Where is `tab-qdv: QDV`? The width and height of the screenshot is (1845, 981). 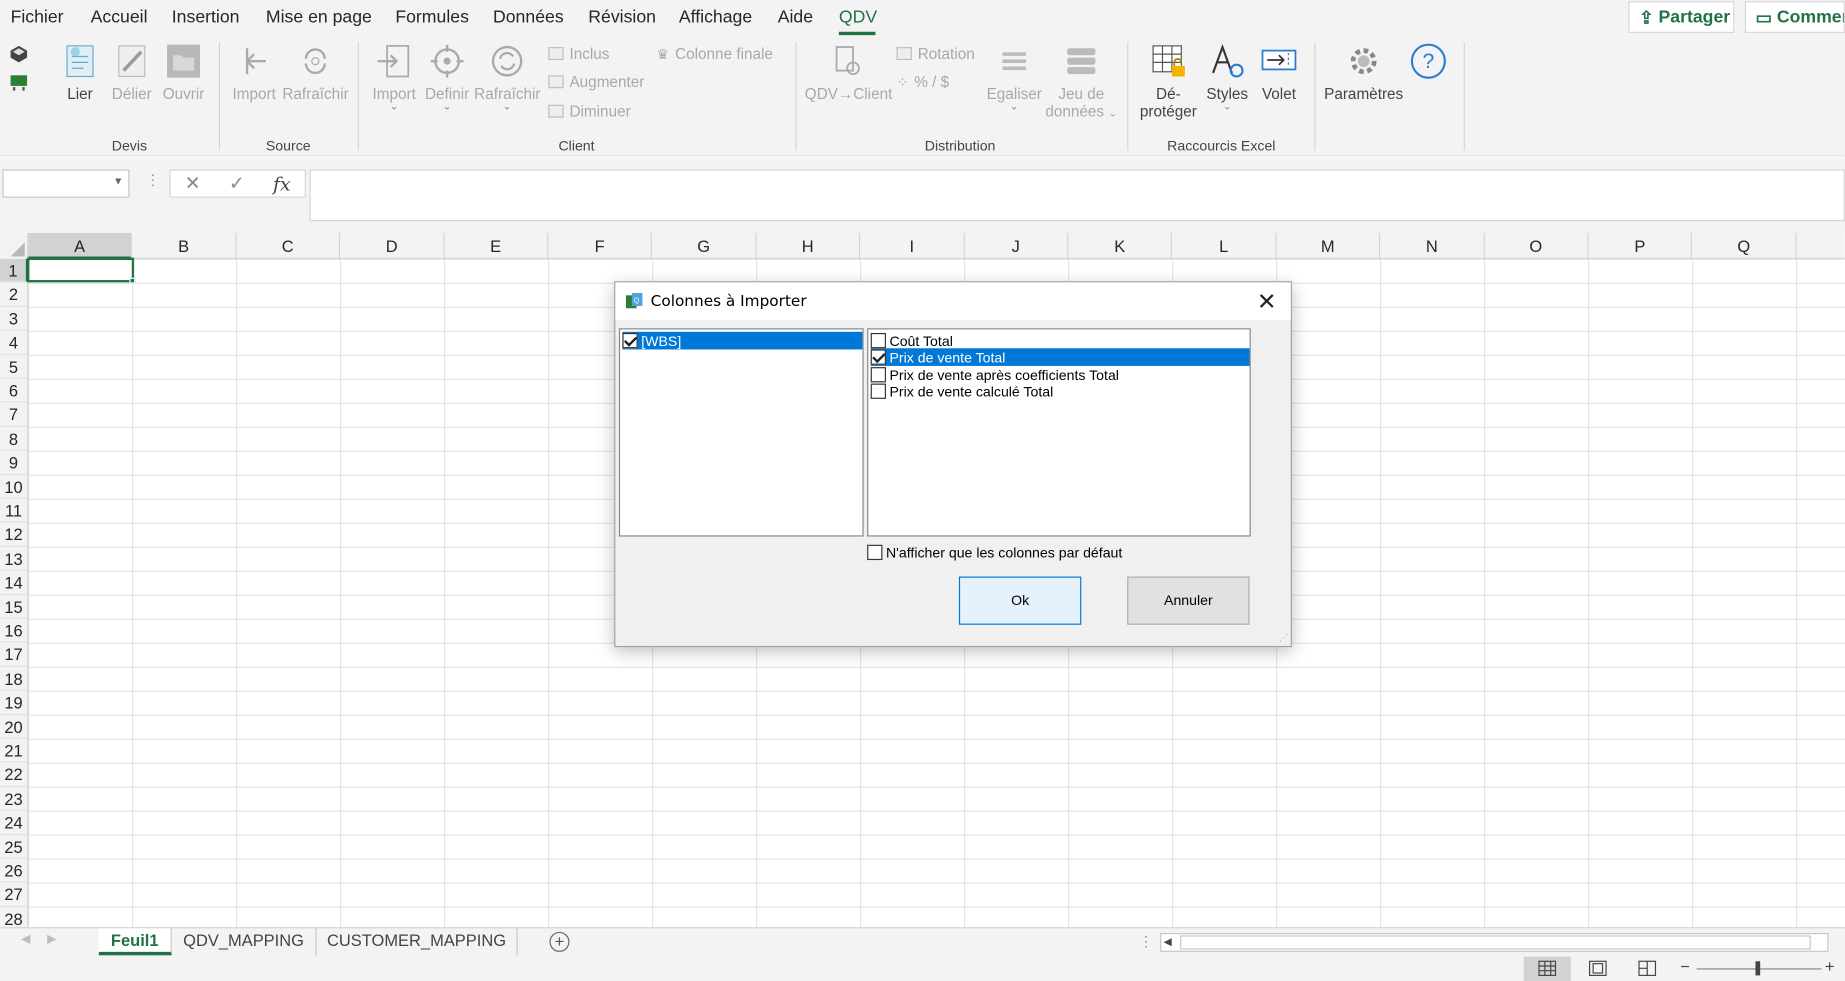
tab-qdv: QDV is located at coordinates (858, 17).